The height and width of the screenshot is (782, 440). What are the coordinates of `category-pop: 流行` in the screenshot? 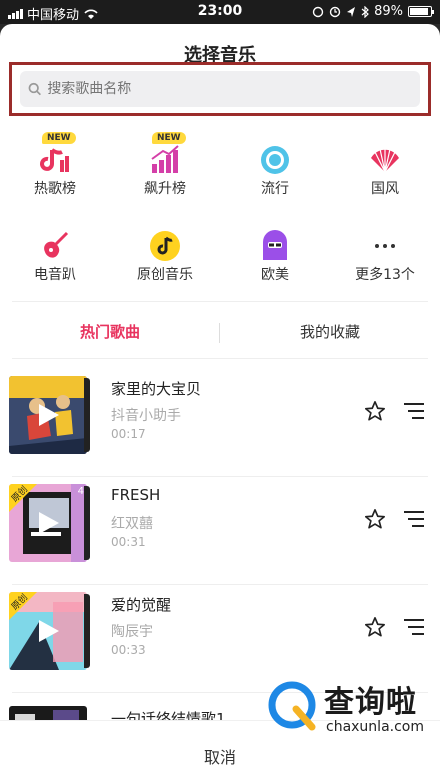 It's located at (275, 172).